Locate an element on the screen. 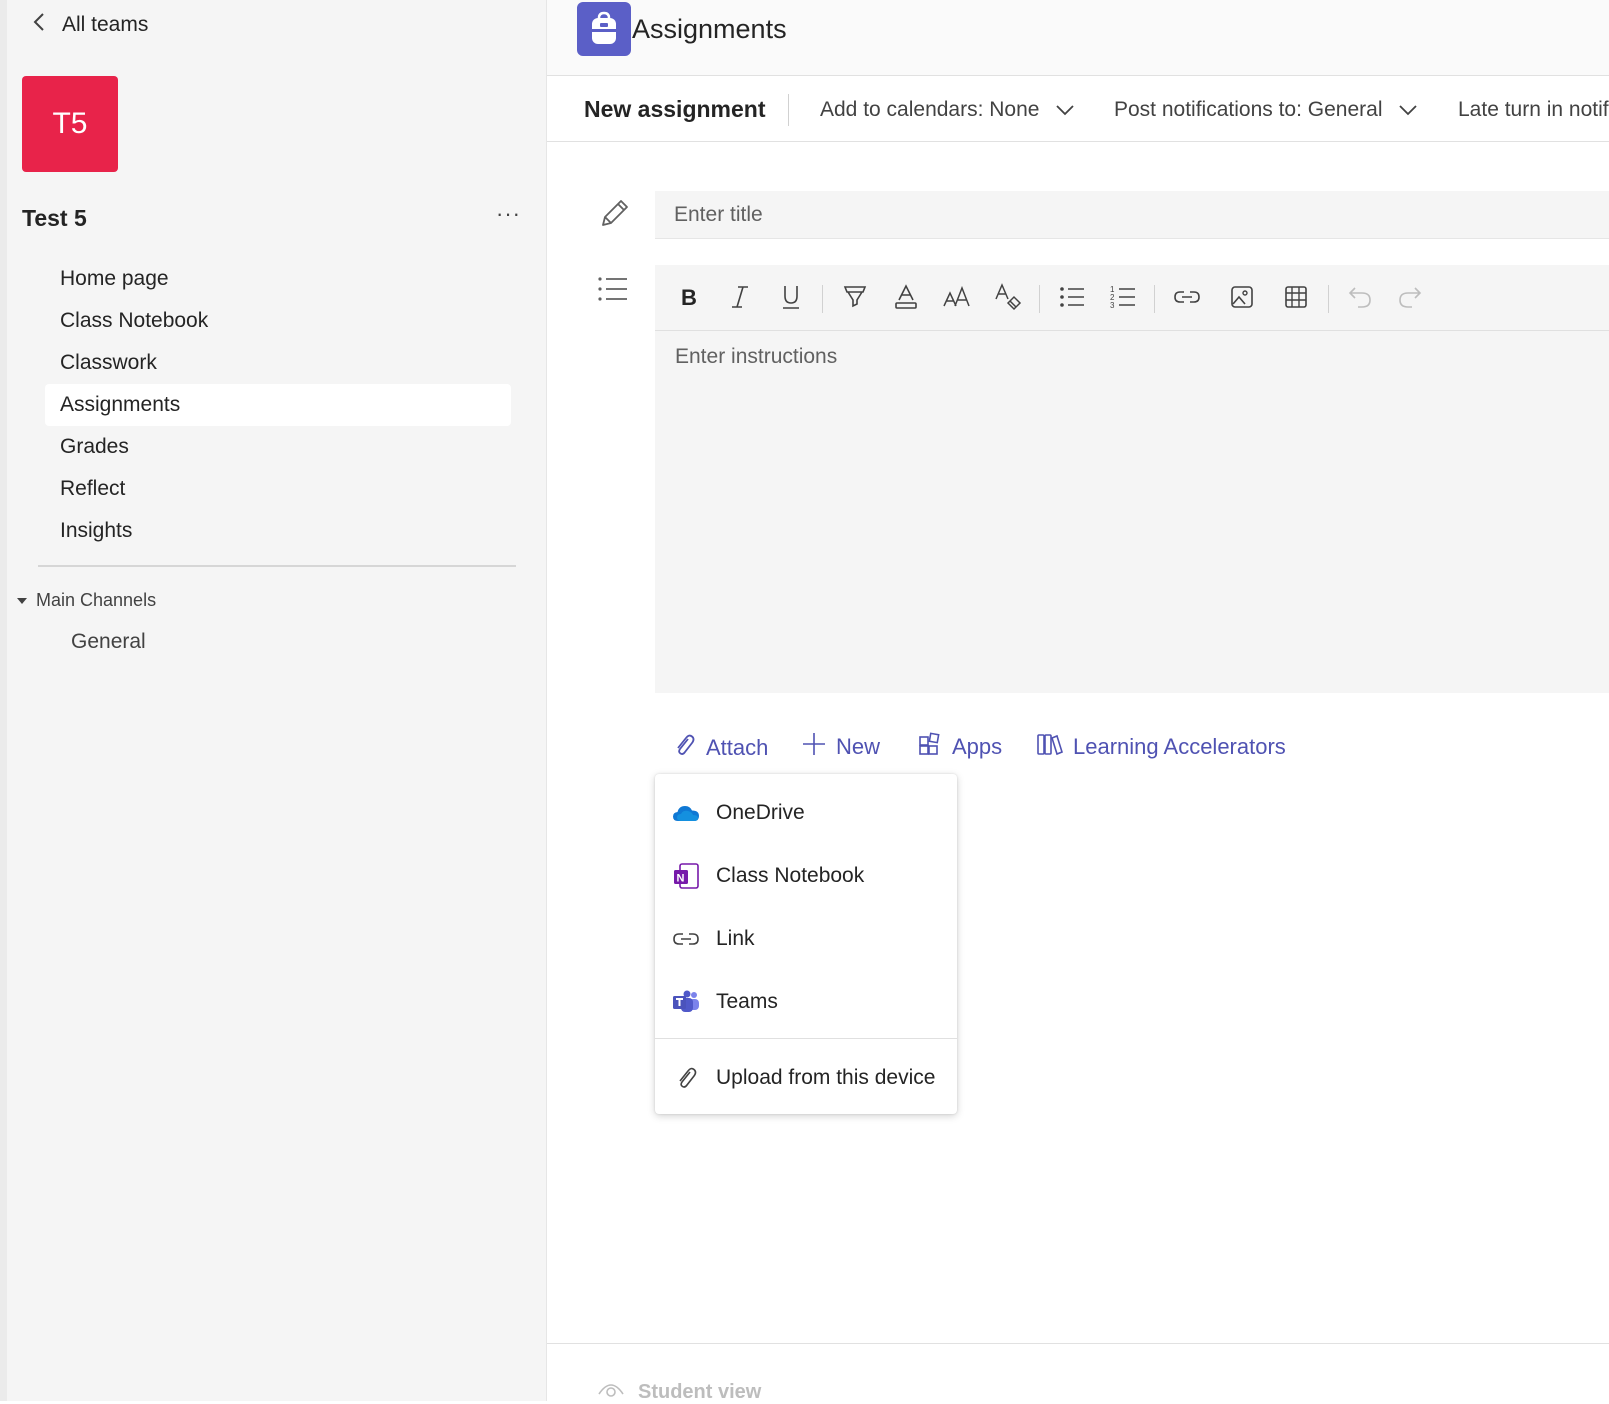 The width and height of the screenshot is (1609, 1404). menu-item-label: Class Notebook is located at coordinates (790, 875).